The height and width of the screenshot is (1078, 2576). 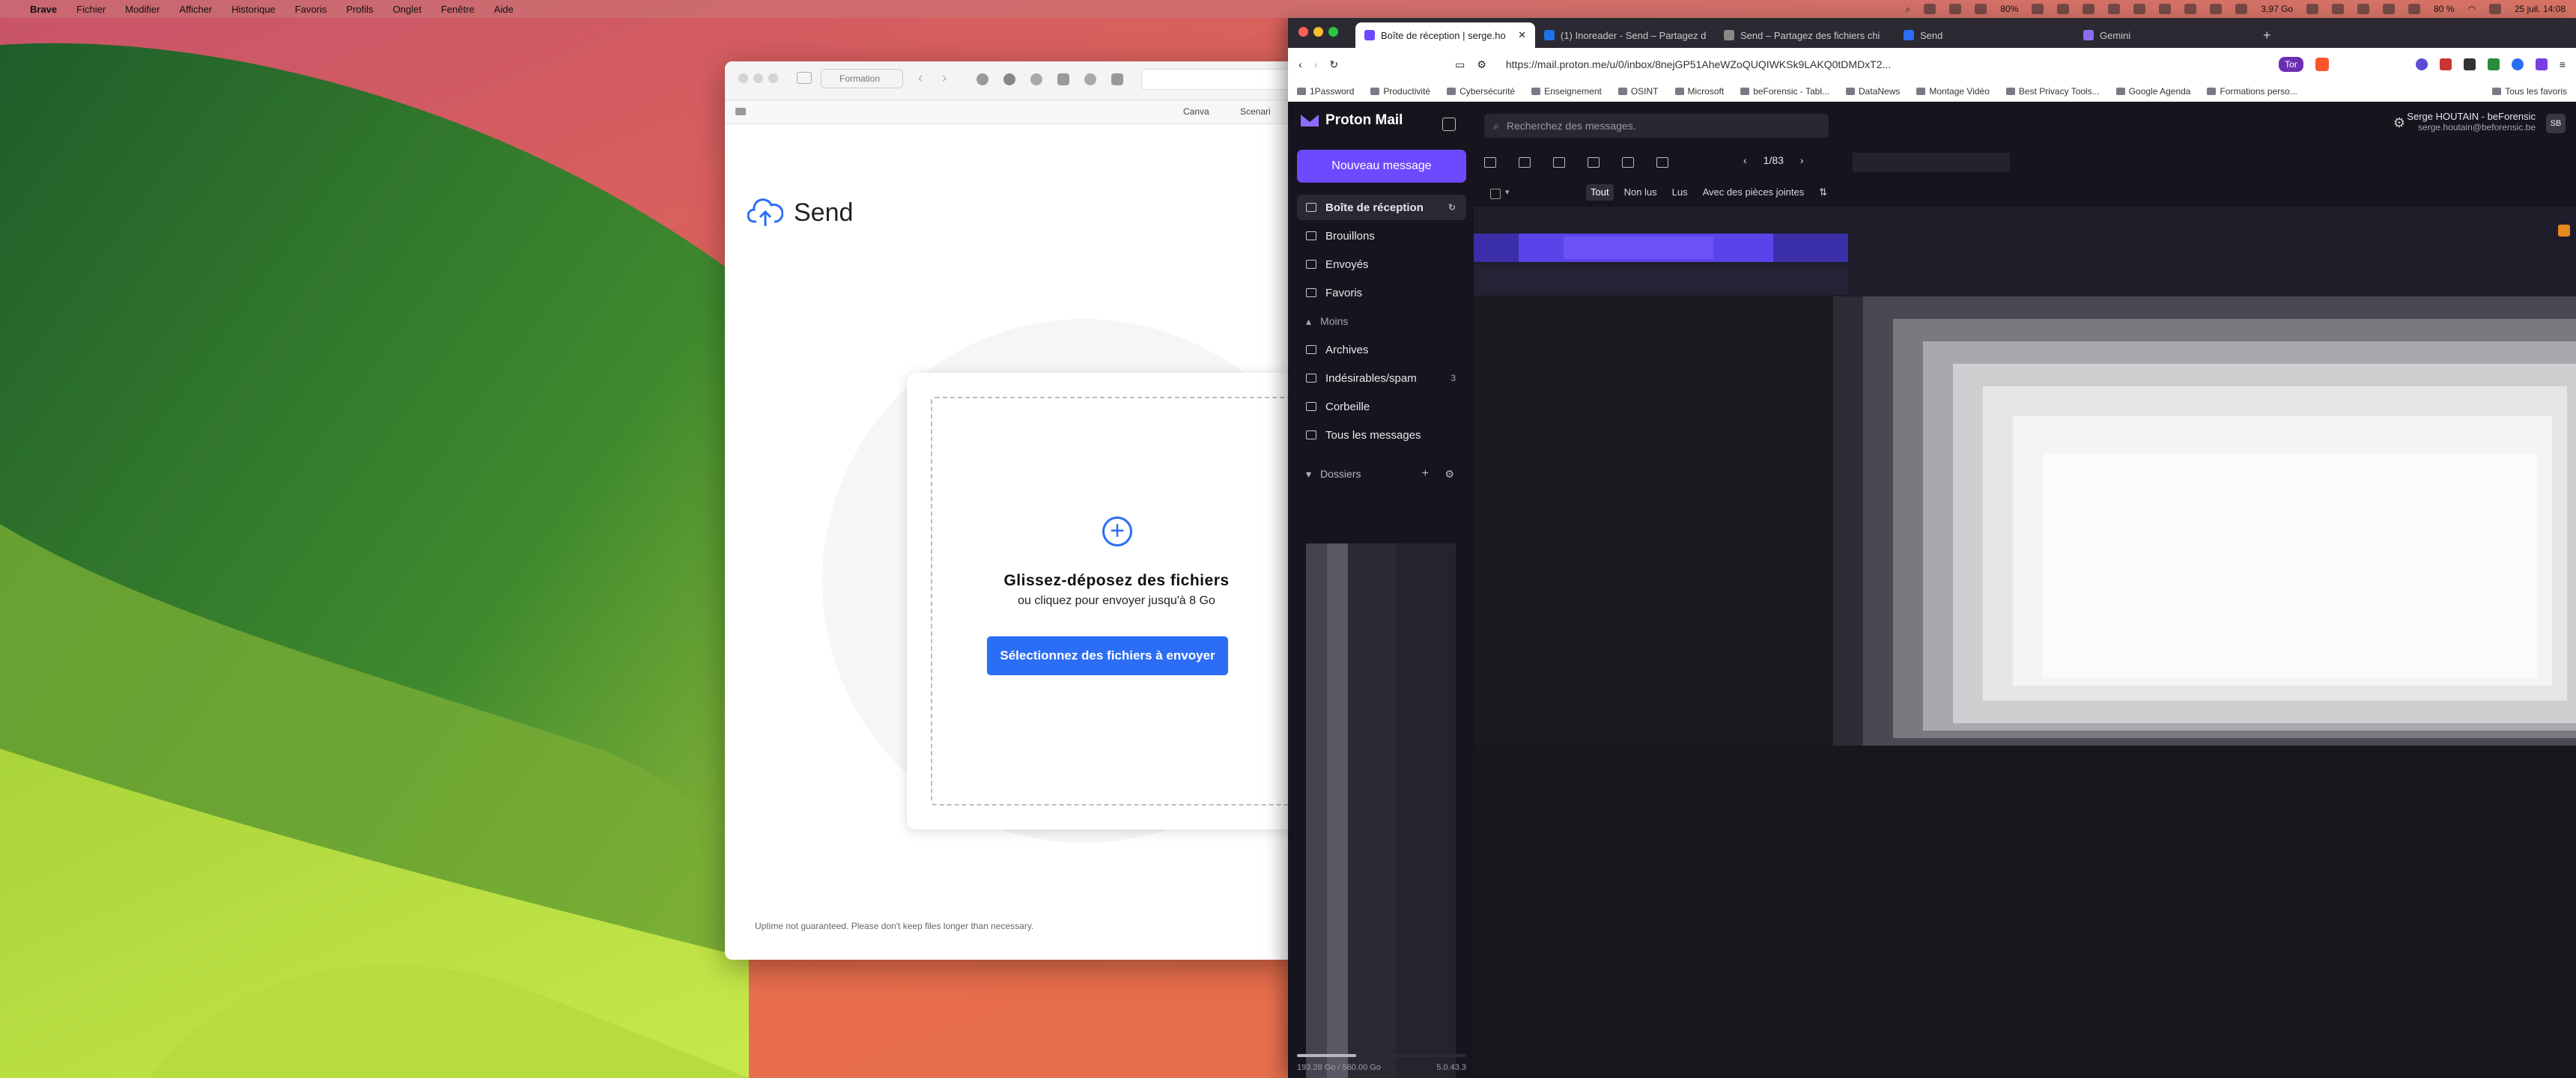 I want to click on menu-item-aide: Aide, so click(x=504, y=9).